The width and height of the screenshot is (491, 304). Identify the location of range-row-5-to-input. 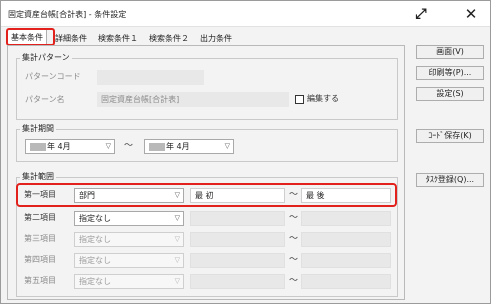
(346, 281).